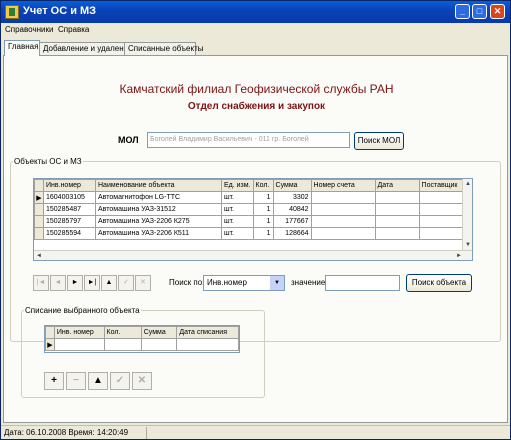 The image size is (511, 440). I want to click on scroll-left-icon: ◄, so click(39, 255).